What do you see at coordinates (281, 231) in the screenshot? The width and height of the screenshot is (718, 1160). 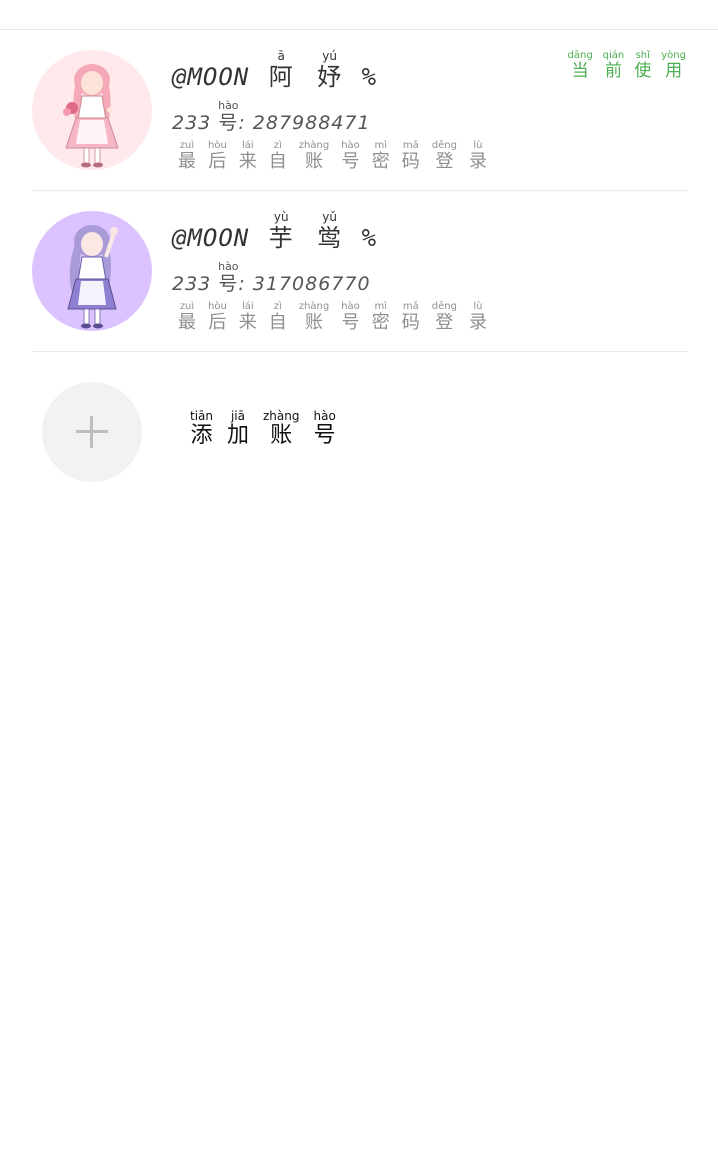 I see `name-char: 芋yù` at bounding box center [281, 231].